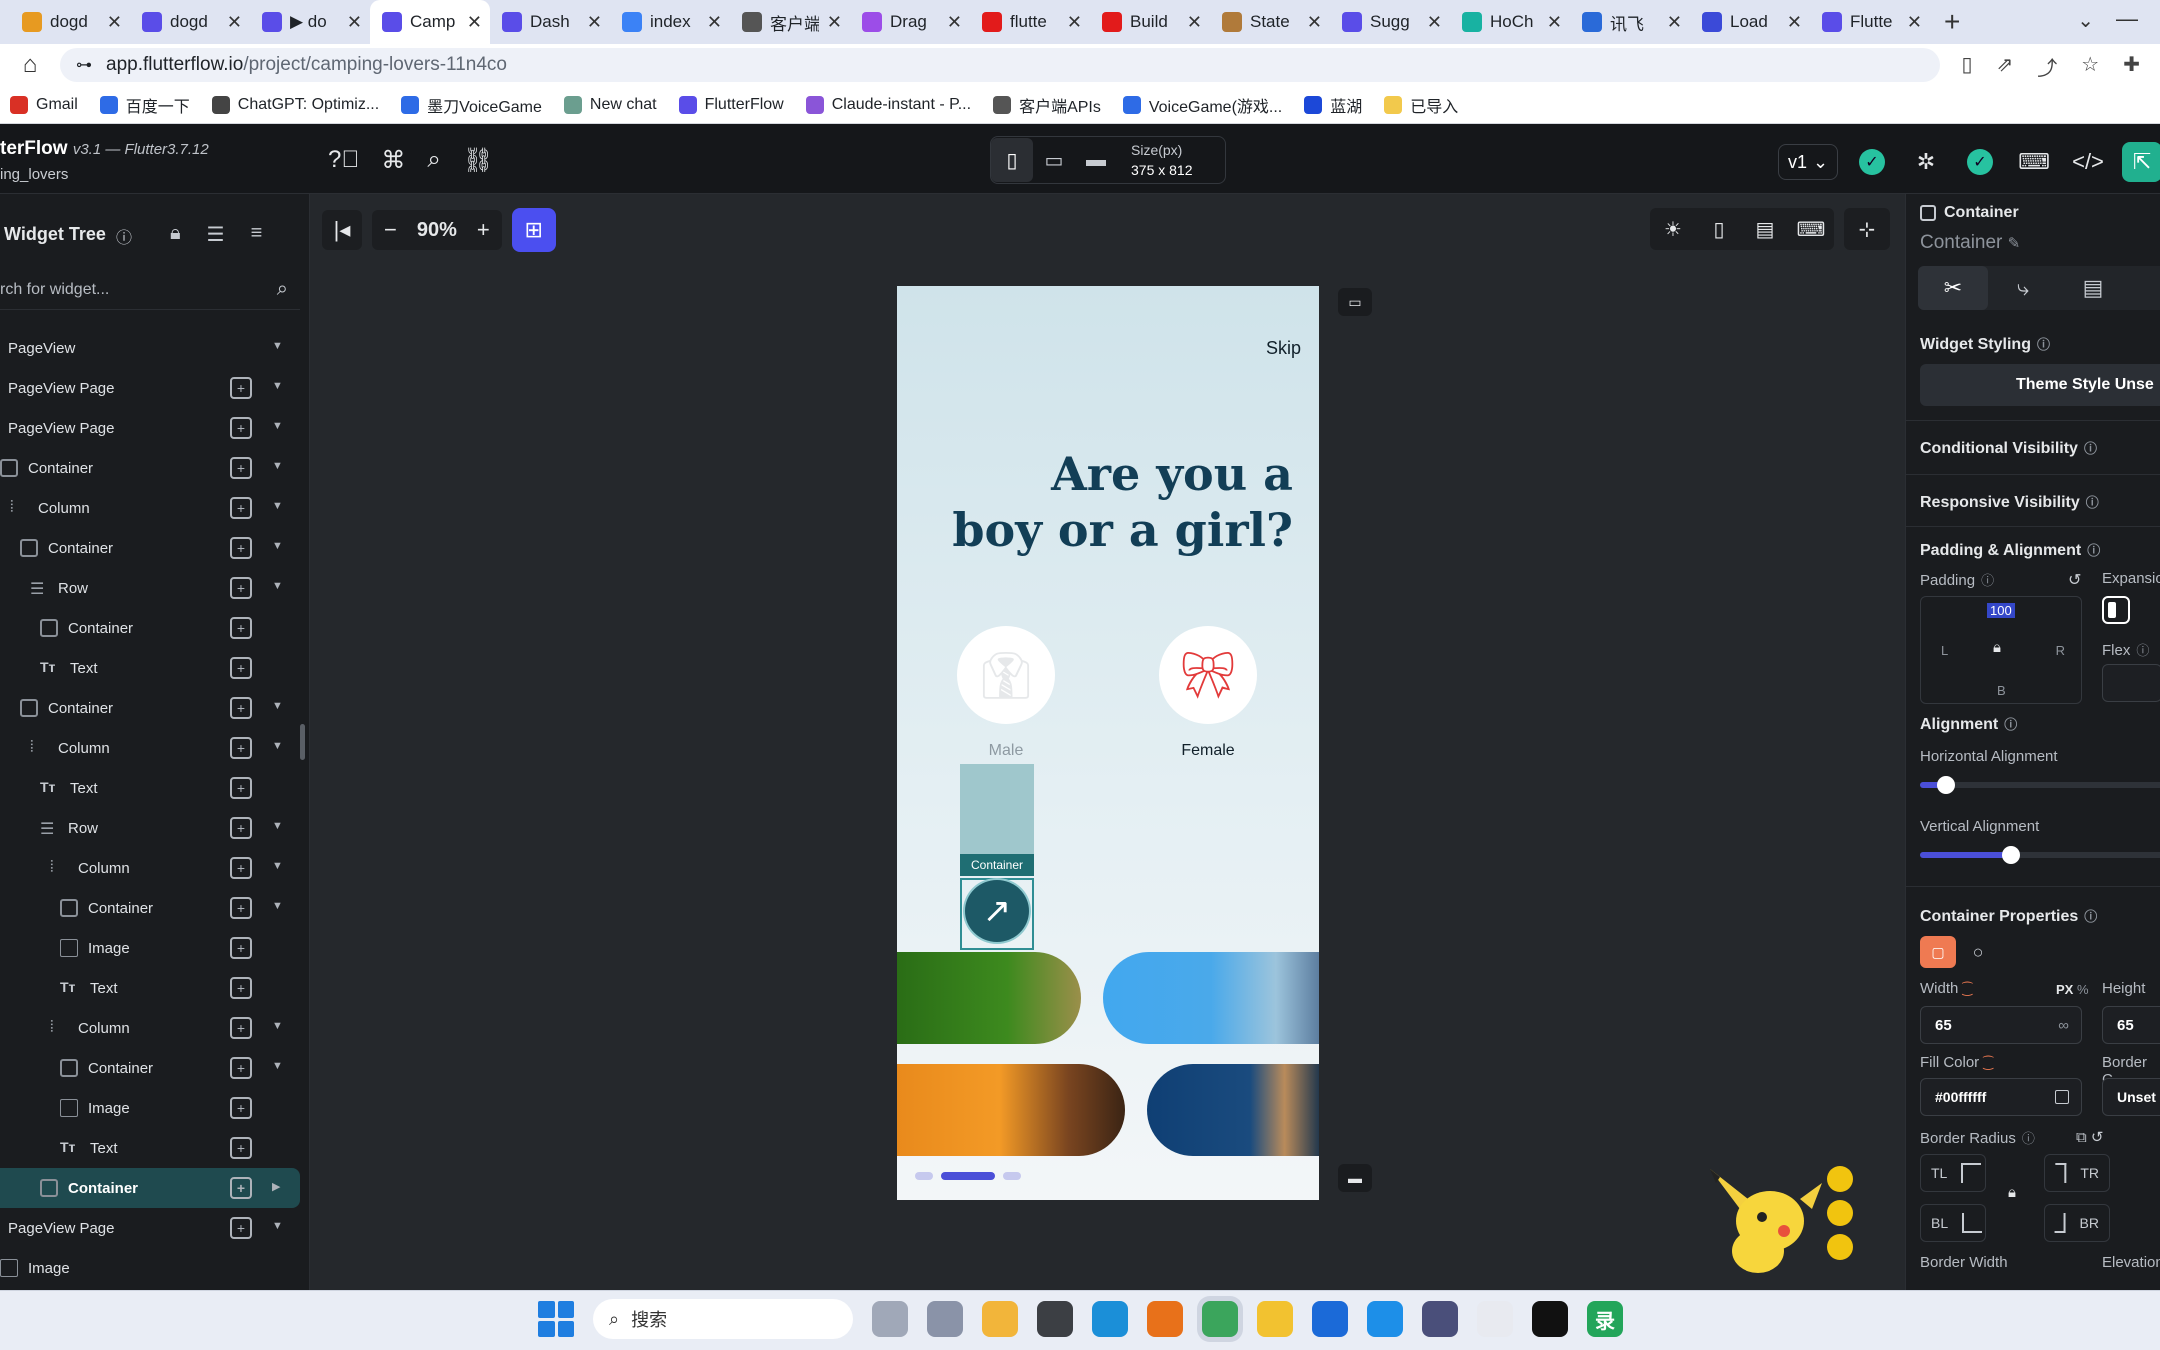  I want to click on zoom-out-button: −, so click(390, 230).